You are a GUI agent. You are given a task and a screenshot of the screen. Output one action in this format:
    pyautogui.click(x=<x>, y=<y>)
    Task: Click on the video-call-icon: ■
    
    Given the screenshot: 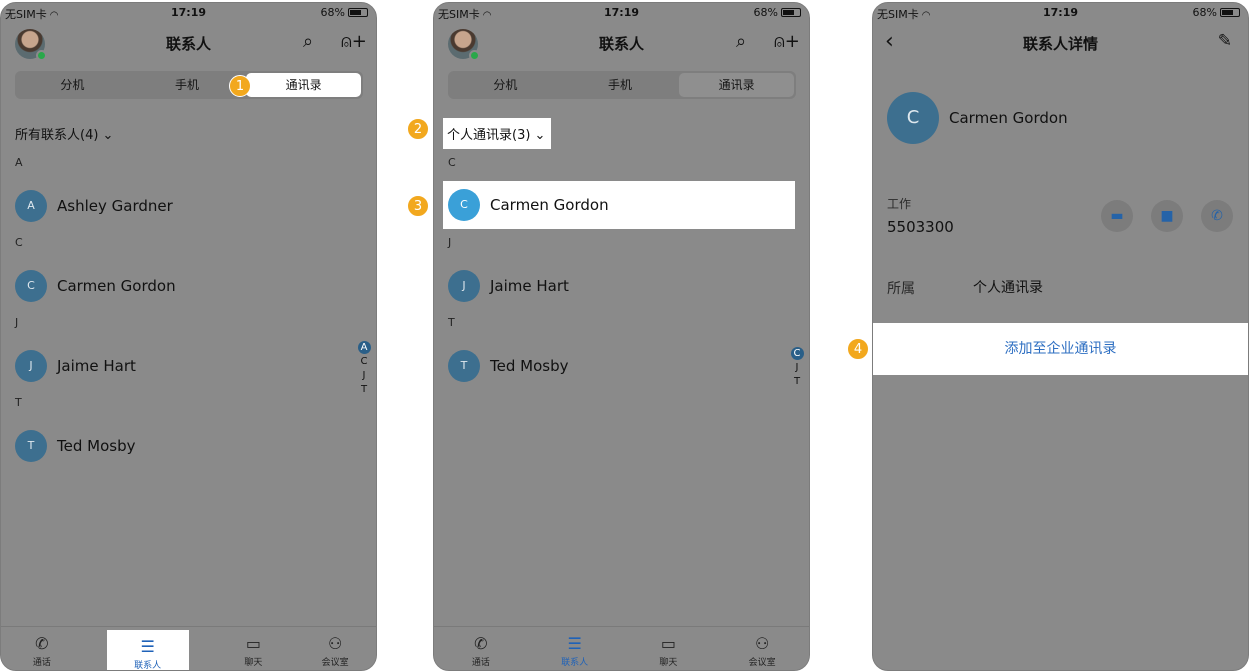 What is the action you would take?
    pyautogui.click(x=1167, y=216)
    